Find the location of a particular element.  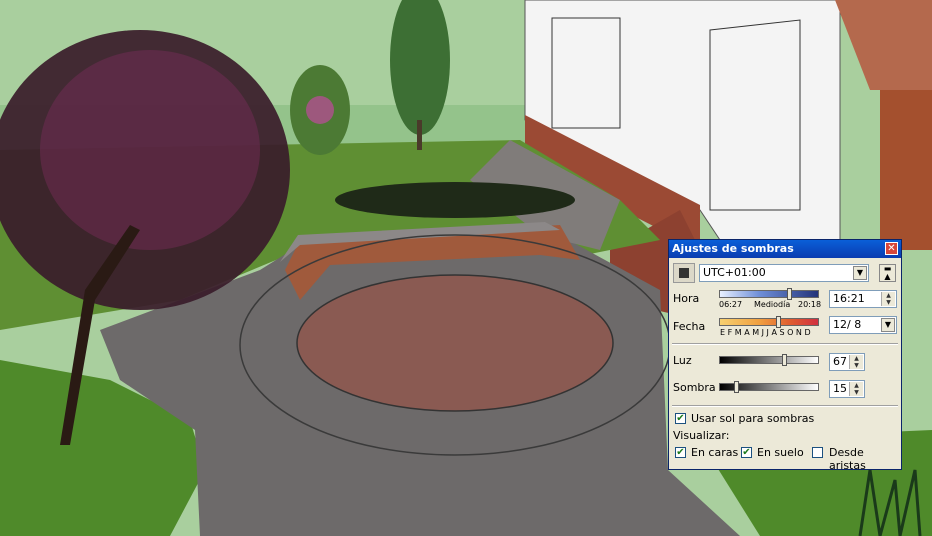

from-edges-label: Desde aristas is located at coordinates (847, 459).